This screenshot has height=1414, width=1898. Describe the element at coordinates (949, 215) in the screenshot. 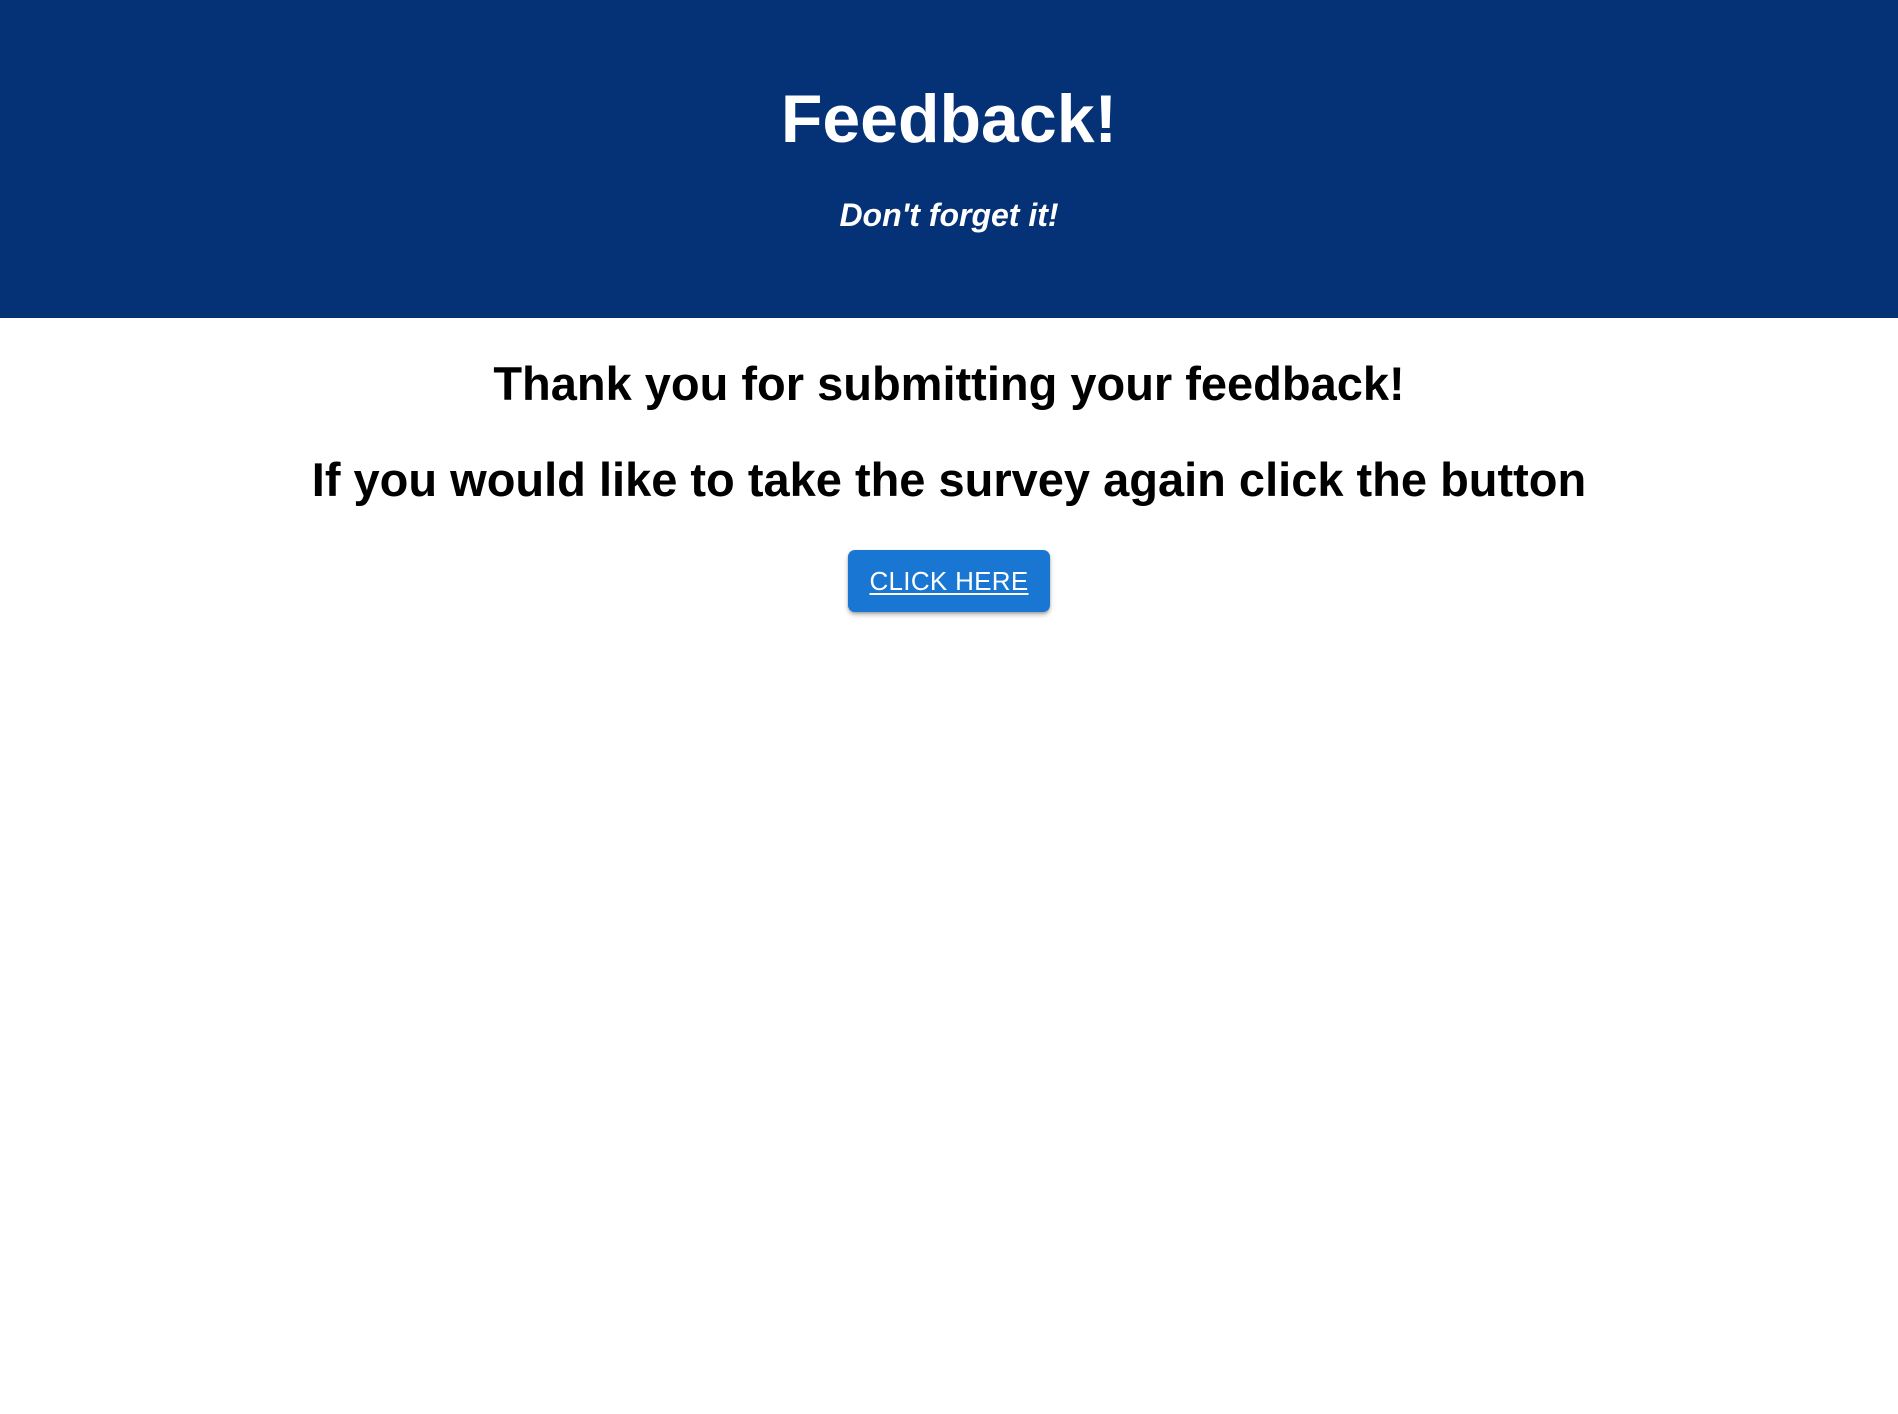

I see `page-subtitle: Don't forget it!` at that location.